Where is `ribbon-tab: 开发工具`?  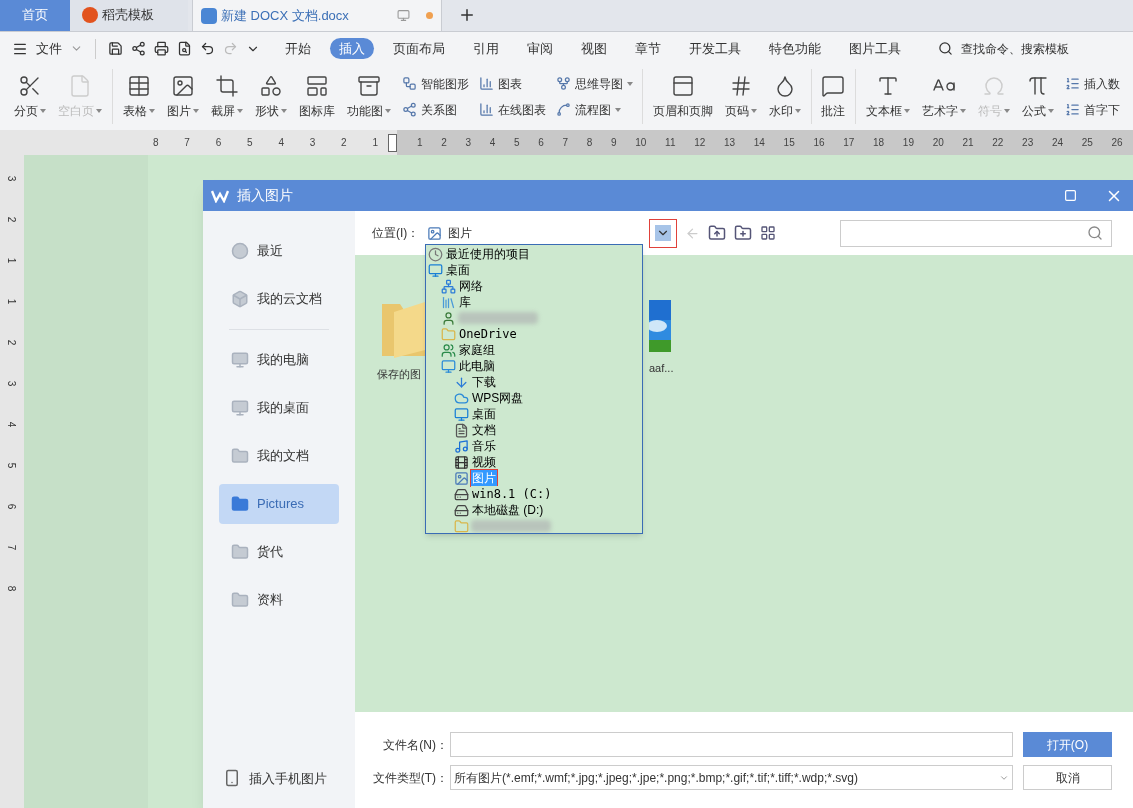 ribbon-tab: 开发工具 is located at coordinates (715, 48).